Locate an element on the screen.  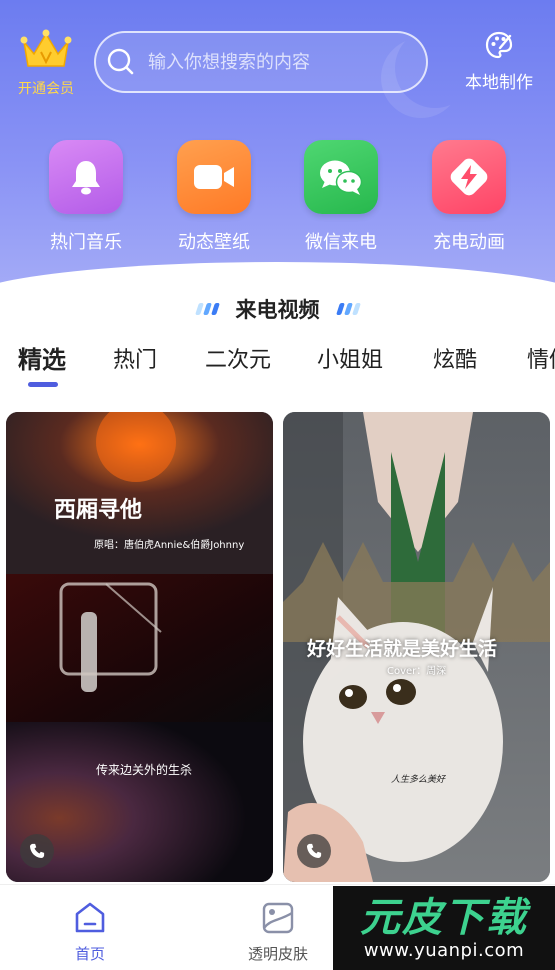
bell-icon is located at coordinates (86, 178).